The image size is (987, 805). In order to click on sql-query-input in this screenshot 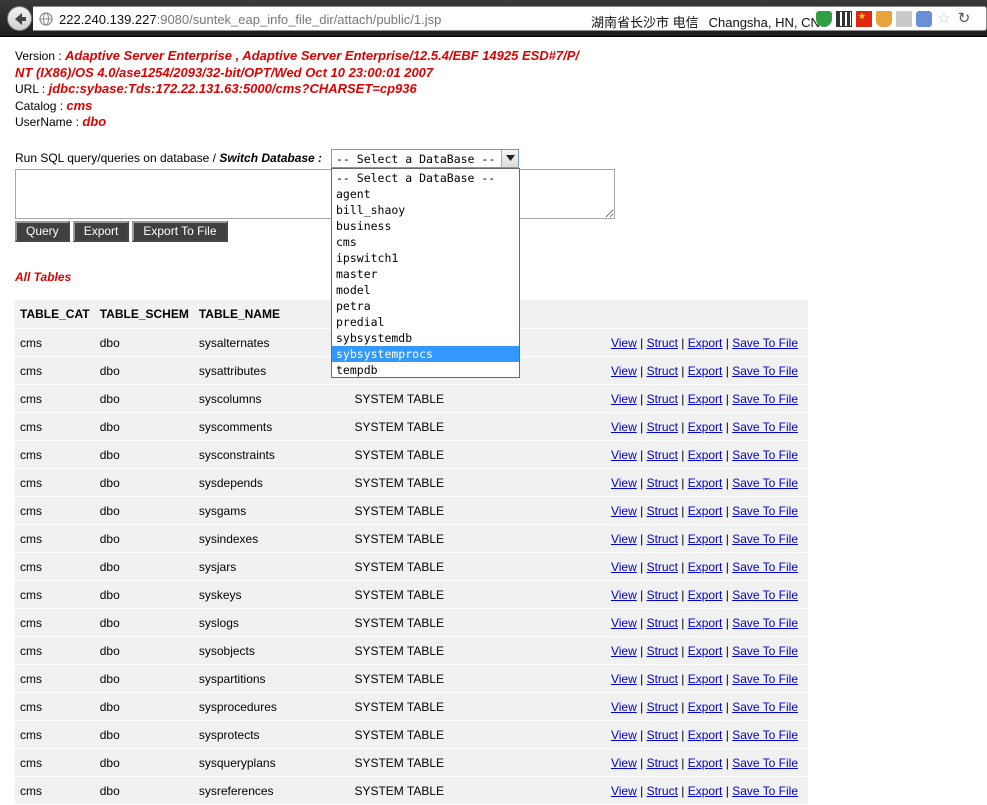, I will do `click(315, 194)`.